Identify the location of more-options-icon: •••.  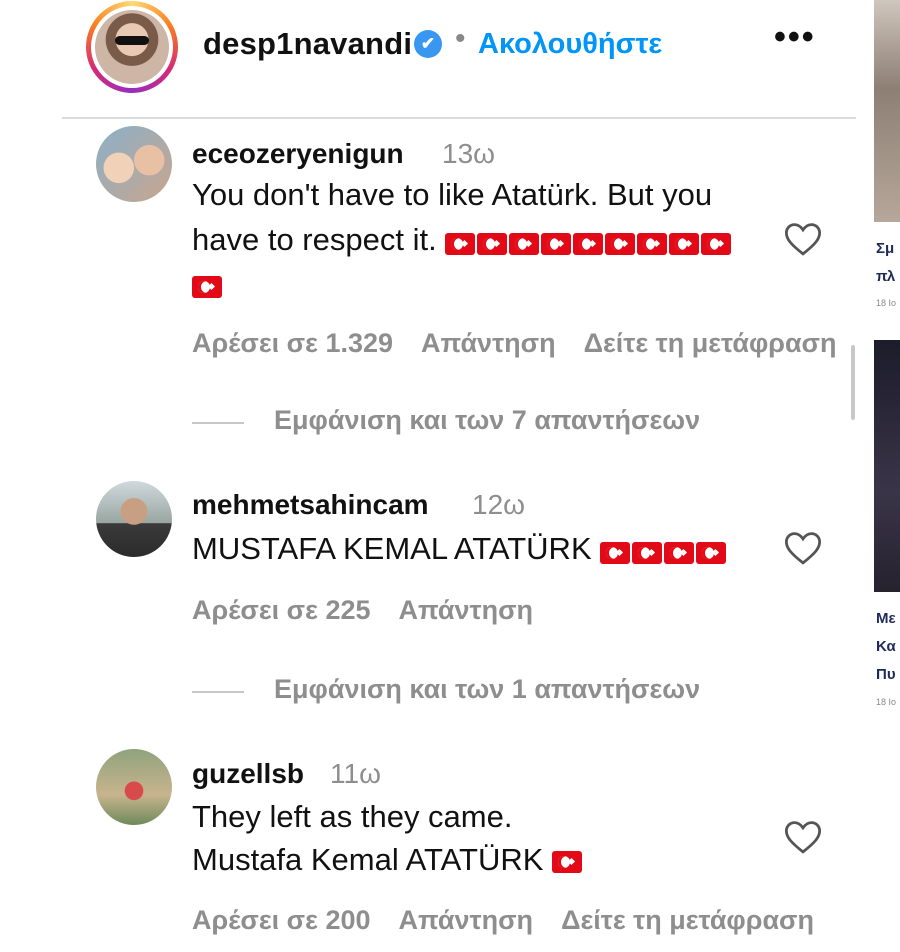
(795, 37).